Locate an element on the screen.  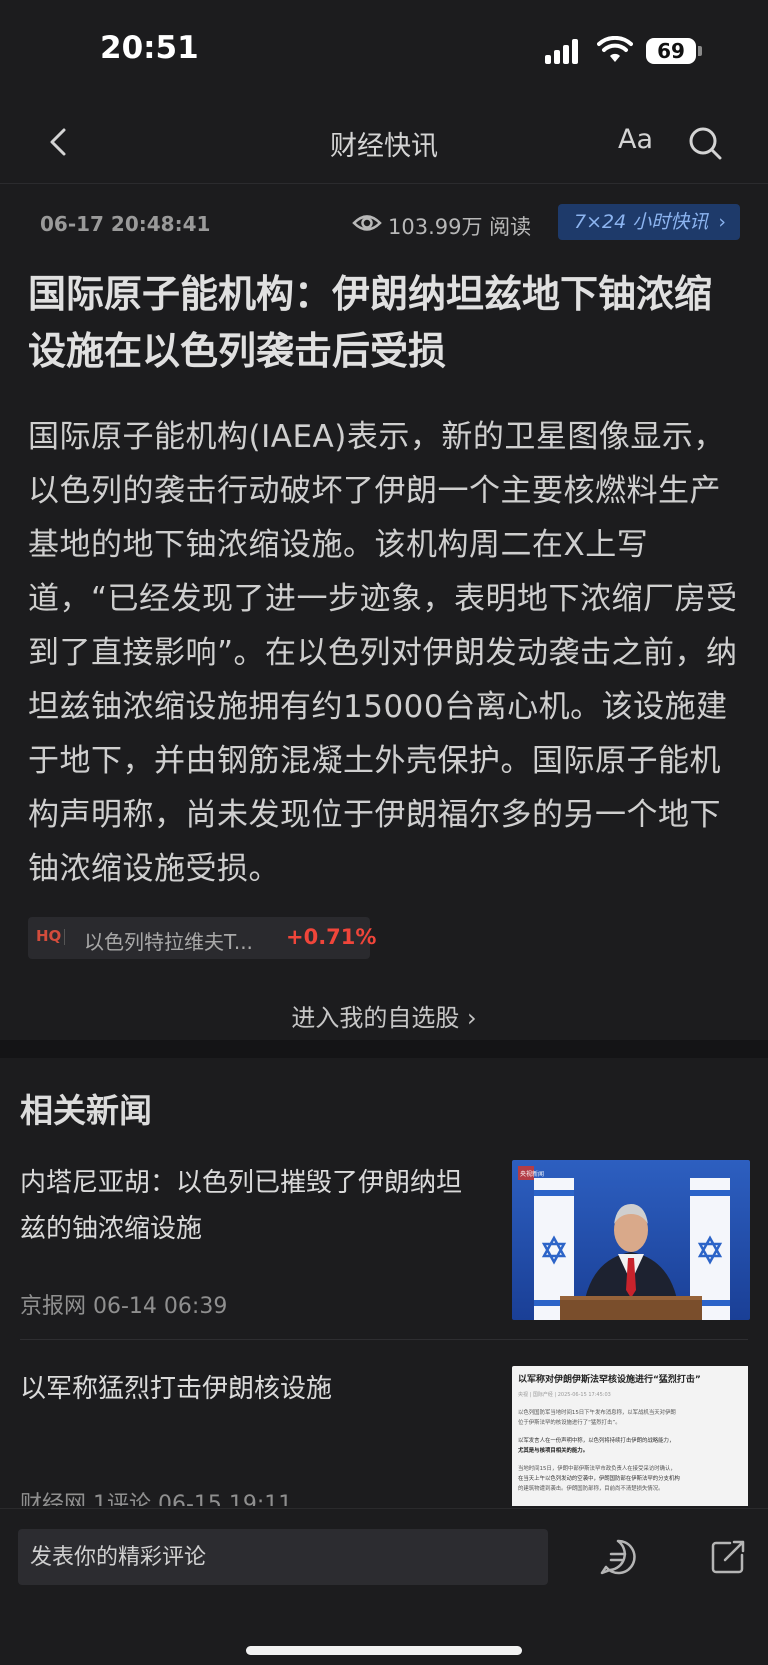
share-icon is located at coordinates (728, 1557).